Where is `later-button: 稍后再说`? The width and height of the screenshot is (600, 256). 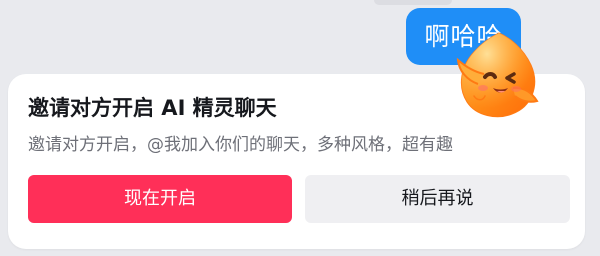
later-button: 稍后再说 is located at coordinates (437, 199).